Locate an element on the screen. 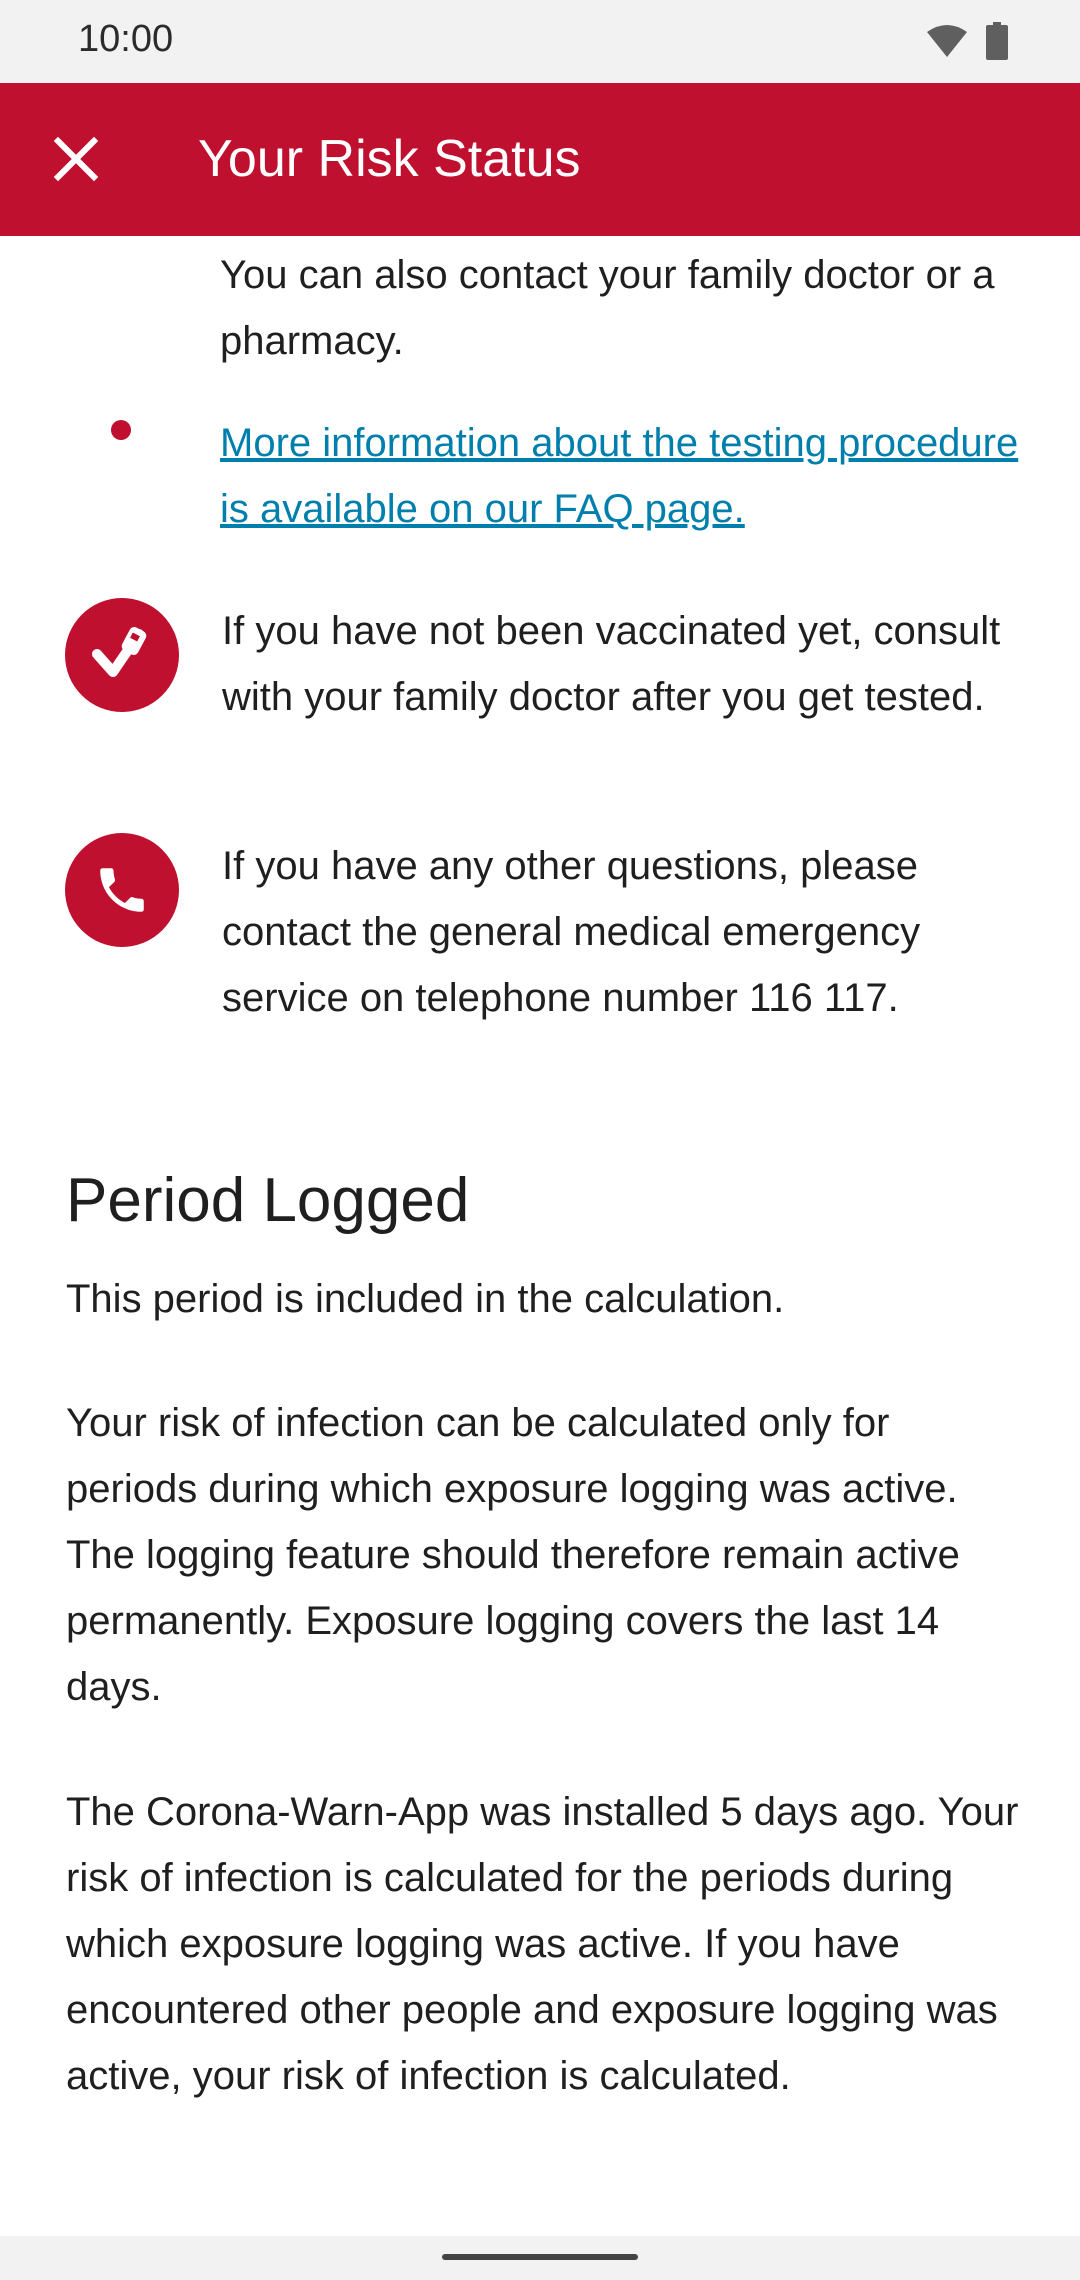 Image resolution: width=1080 pixels, height=2280 pixels. battery-icon is located at coordinates (997, 43).